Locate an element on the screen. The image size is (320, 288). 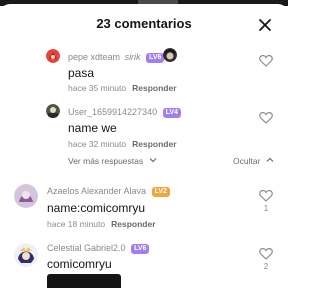
comments-count-title: 23 comentarios is located at coordinates (144, 23).